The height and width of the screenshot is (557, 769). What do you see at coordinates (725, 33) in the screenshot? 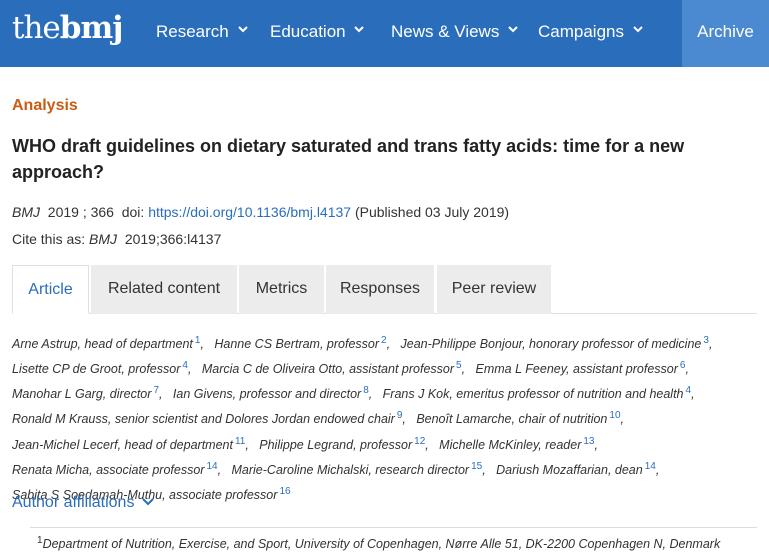
I see `nav-archive: Archive` at bounding box center [725, 33].